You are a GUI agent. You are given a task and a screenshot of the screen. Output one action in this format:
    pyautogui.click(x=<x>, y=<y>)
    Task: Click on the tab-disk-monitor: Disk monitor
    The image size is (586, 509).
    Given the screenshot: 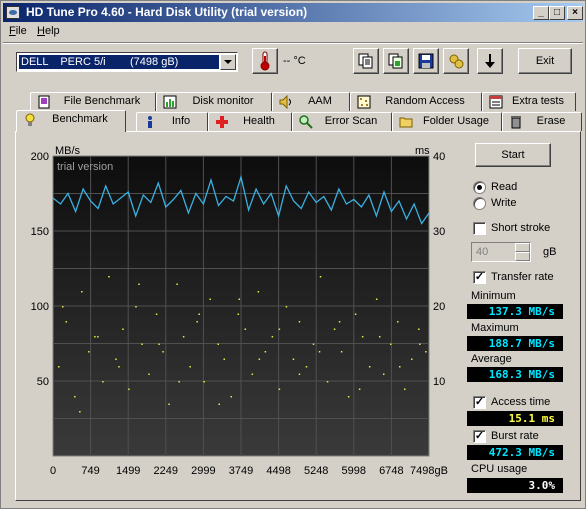 What is the action you would take?
    pyautogui.click(x=214, y=101)
    